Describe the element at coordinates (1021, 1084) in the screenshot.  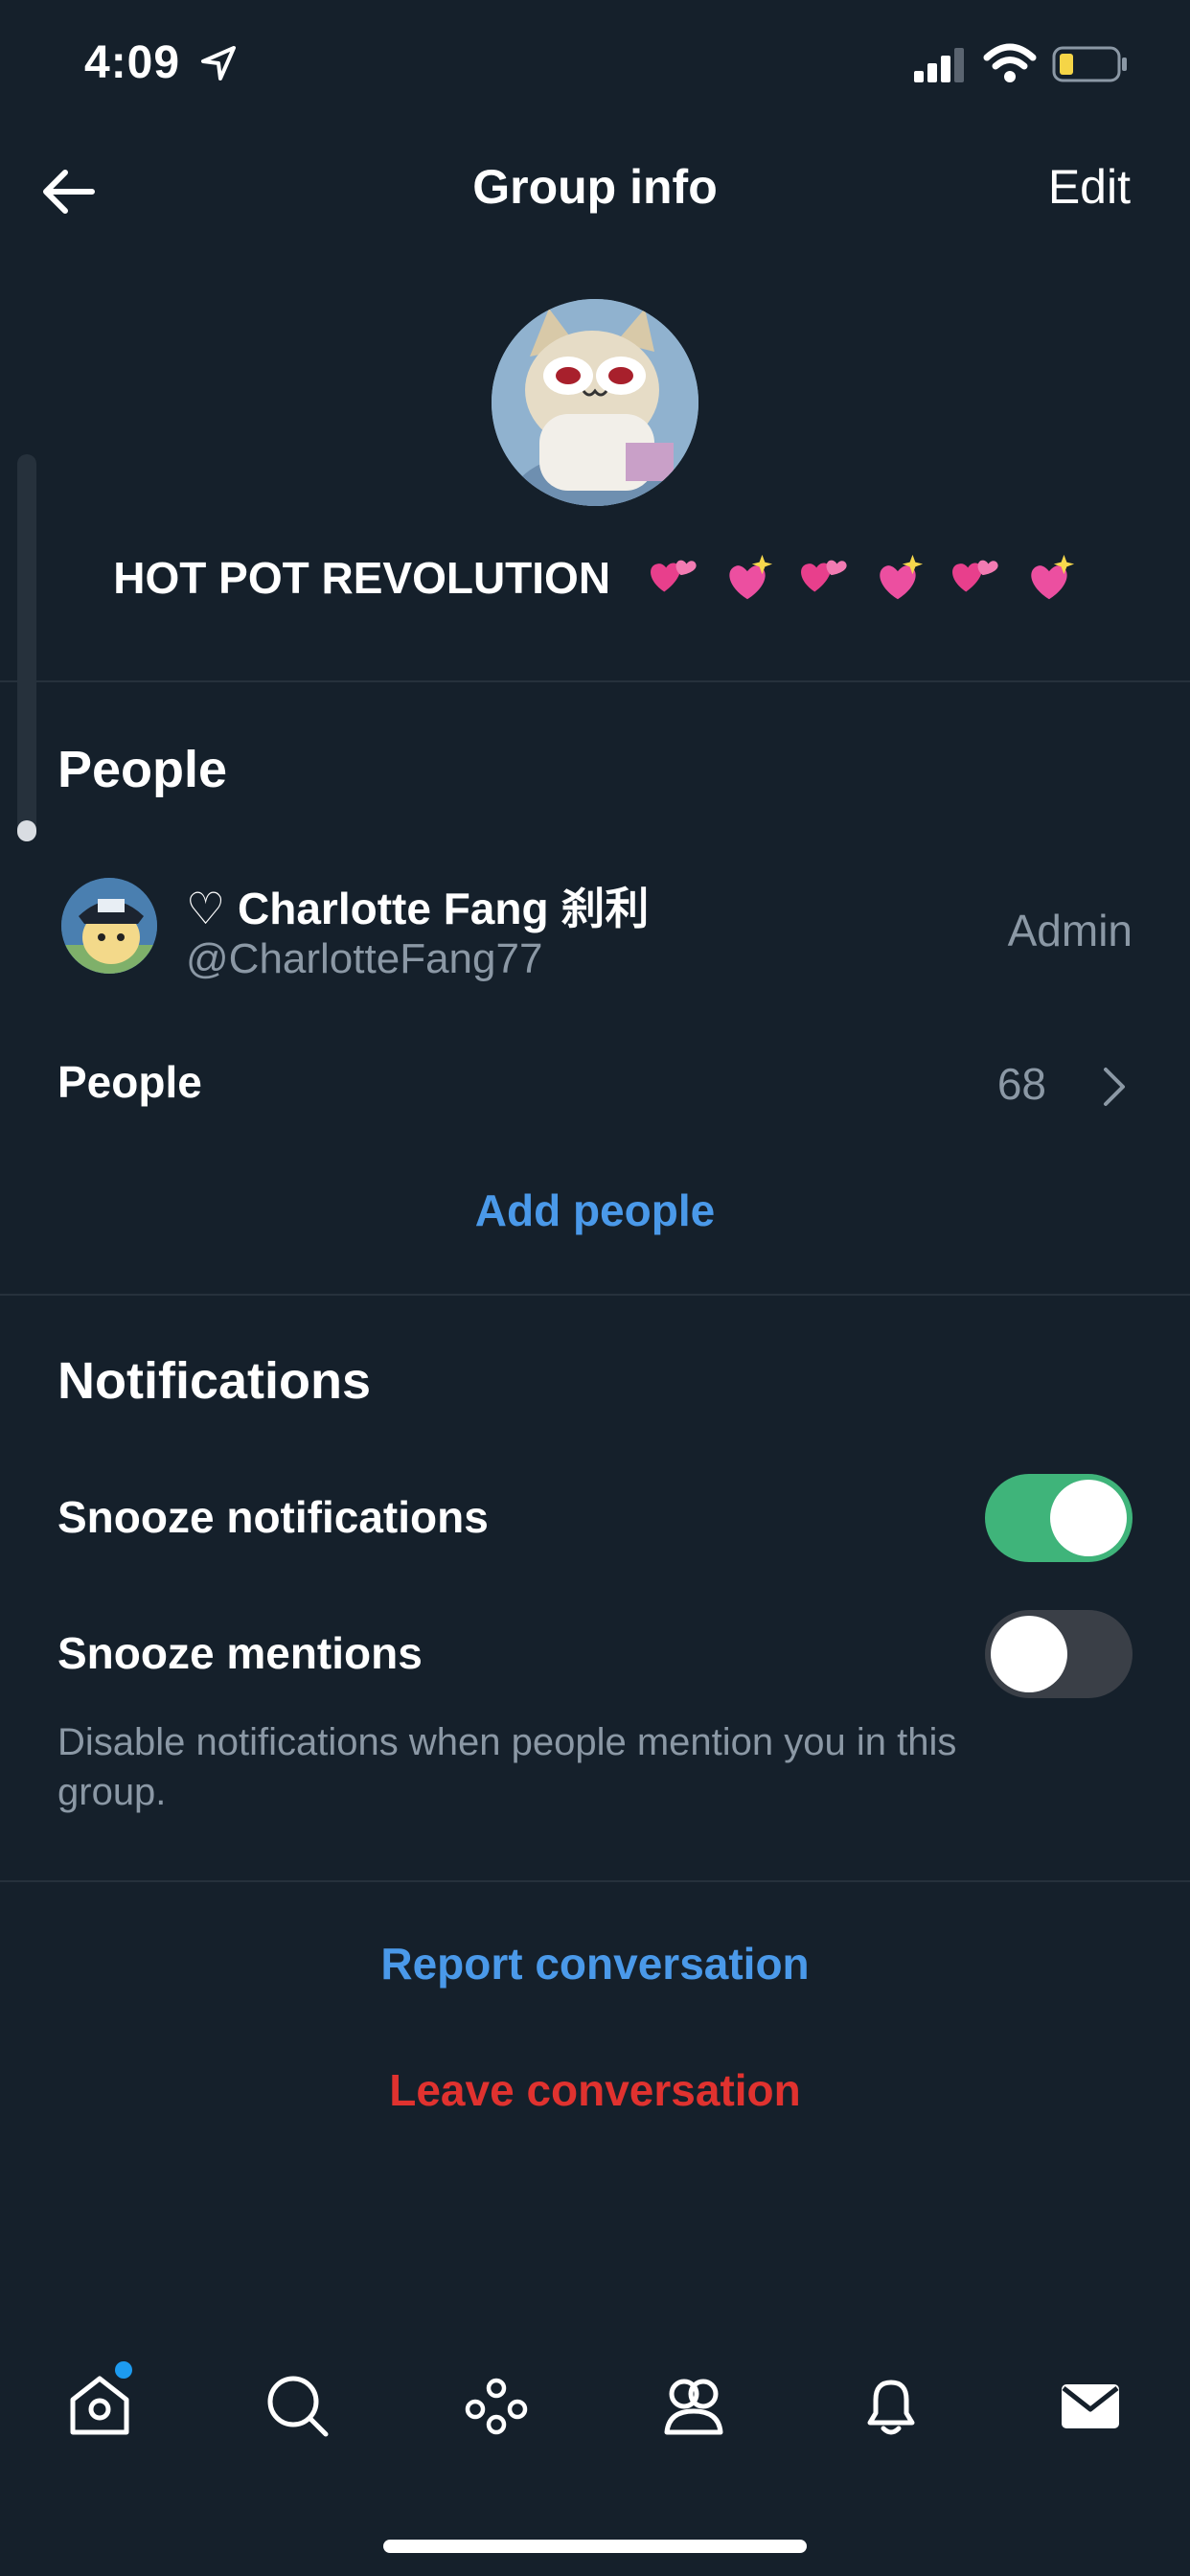
I see `people-count: 68` at that location.